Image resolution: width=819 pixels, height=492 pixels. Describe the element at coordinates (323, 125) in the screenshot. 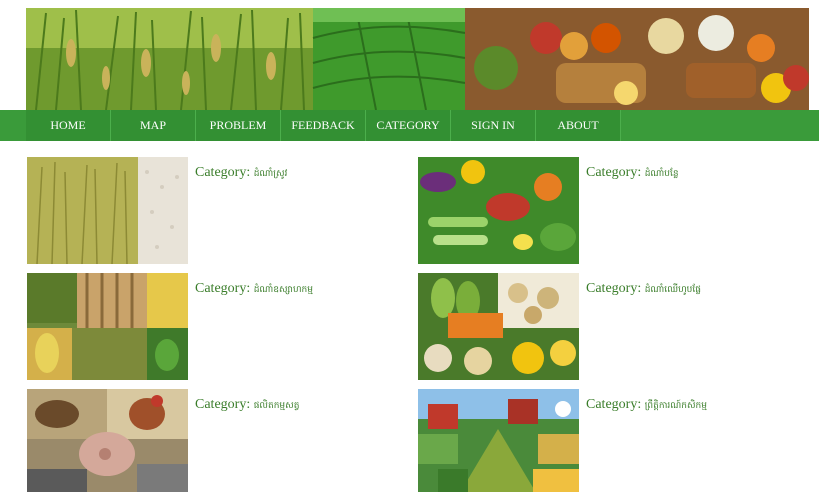

I see `nav-feedback: FEEDBACK` at that location.